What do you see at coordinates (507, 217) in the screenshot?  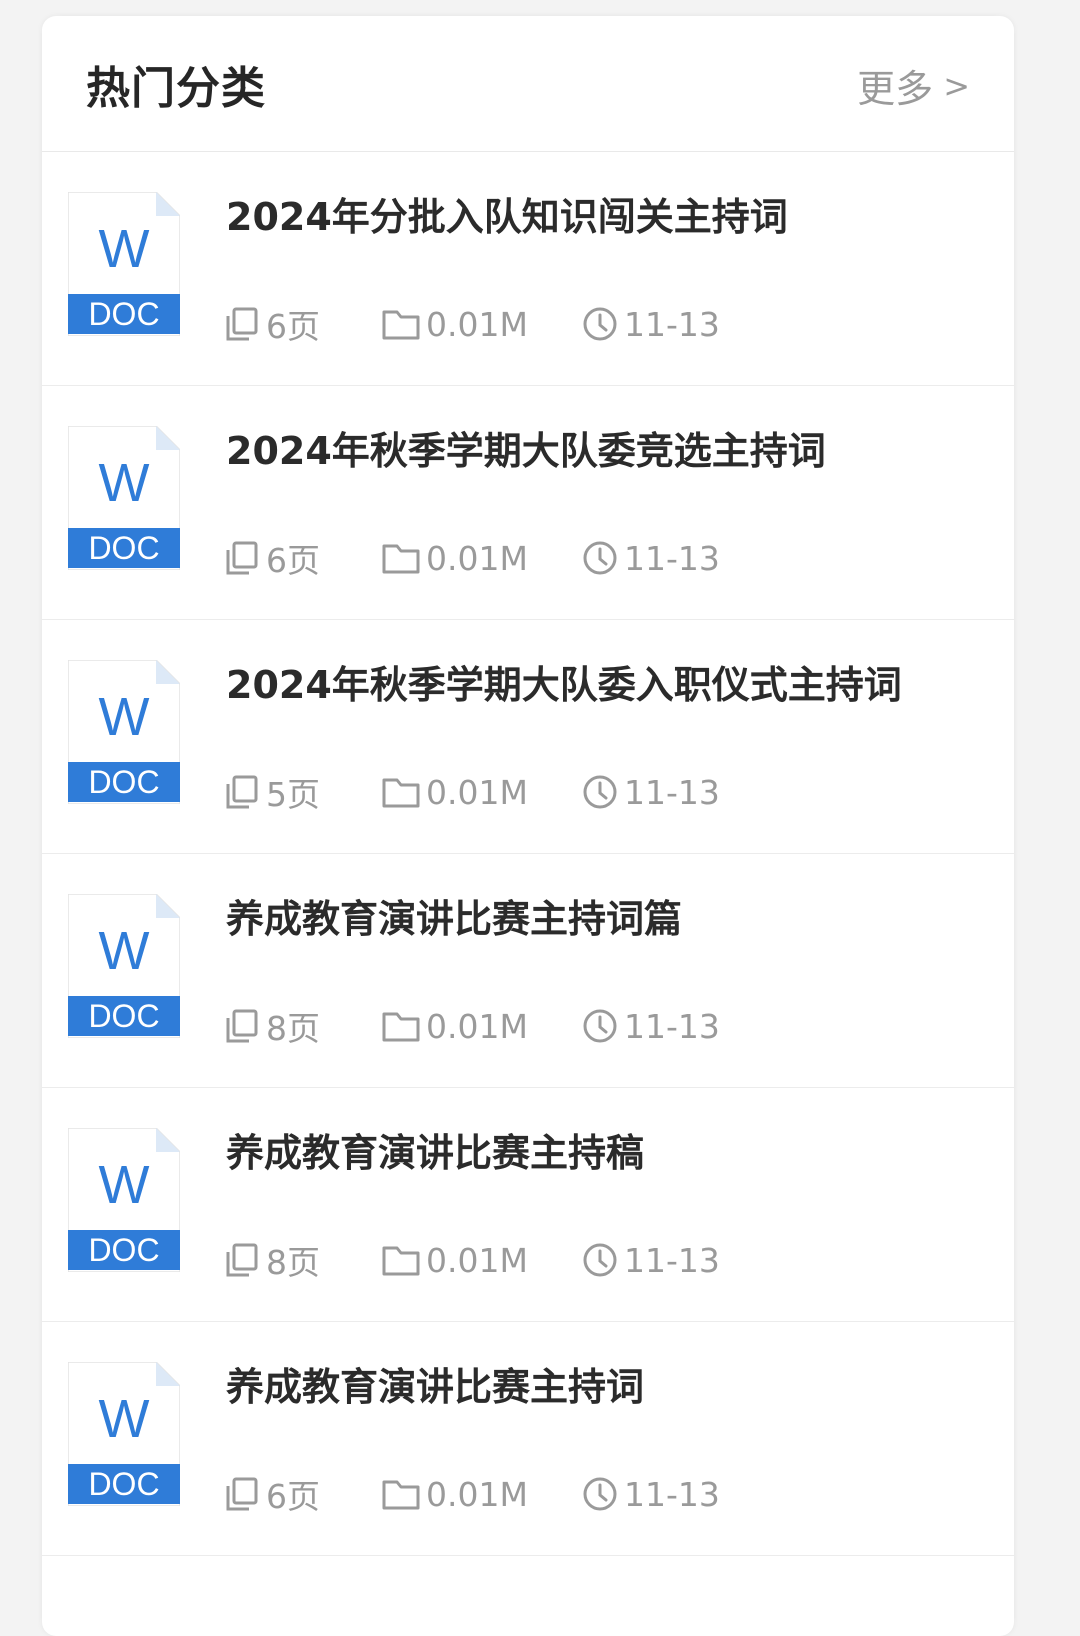 I see `document-title: 2024年分批入队知识闯关主持词` at bounding box center [507, 217].